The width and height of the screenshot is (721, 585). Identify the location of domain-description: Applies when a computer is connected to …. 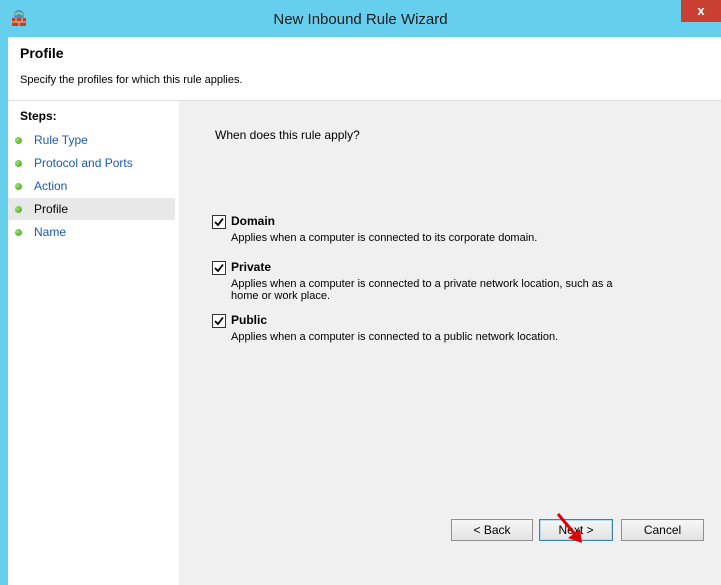
(384, 238).